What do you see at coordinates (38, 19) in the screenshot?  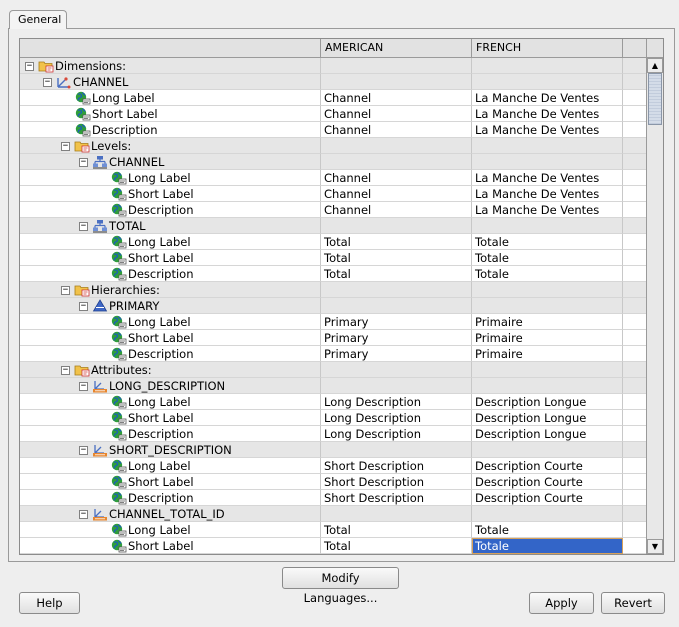 I see `tab-general: General` at bounding box center [38, 19].